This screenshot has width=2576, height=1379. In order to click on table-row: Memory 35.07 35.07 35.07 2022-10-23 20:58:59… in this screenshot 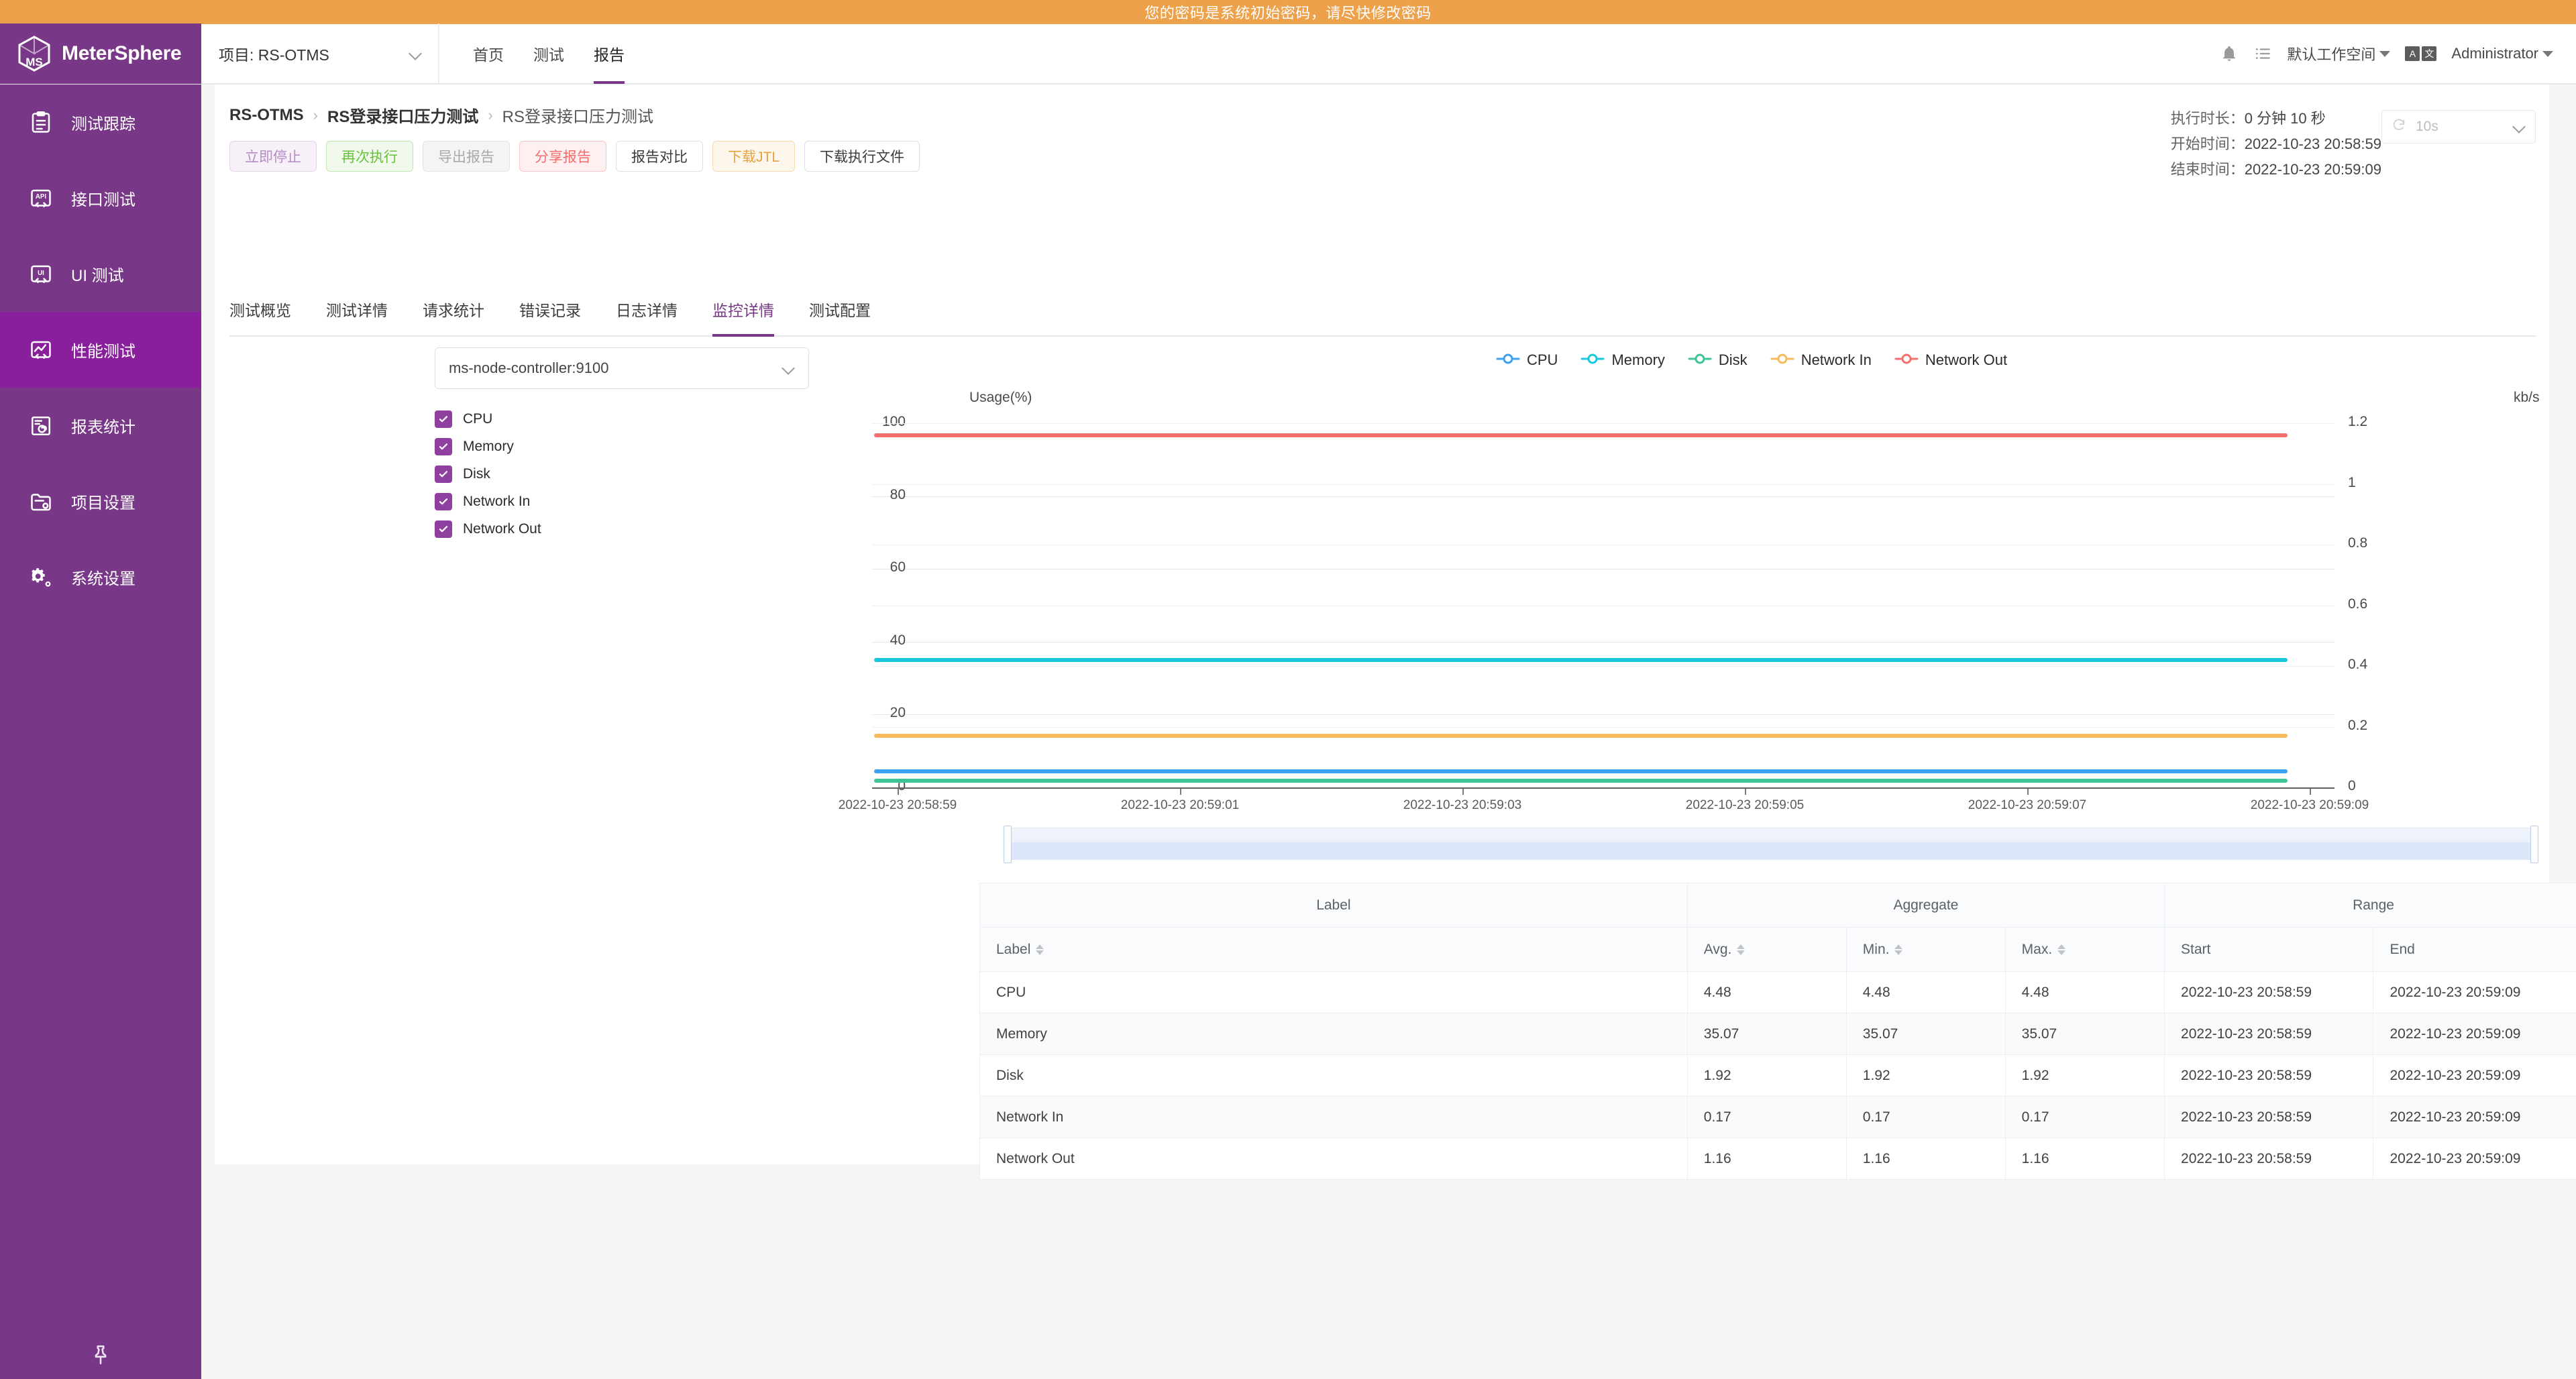, I will do `click(1777, 1034)`.